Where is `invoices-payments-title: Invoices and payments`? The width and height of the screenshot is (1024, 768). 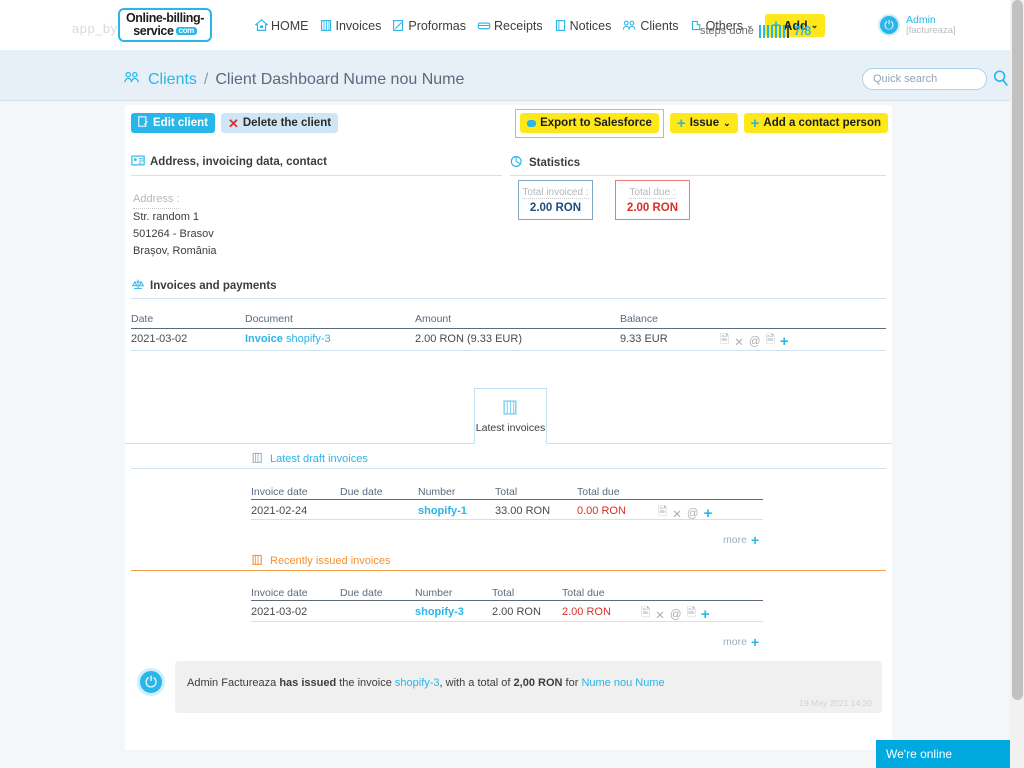
invoices-payments-title: Invoices and payments is located at coordinates (213, 286).